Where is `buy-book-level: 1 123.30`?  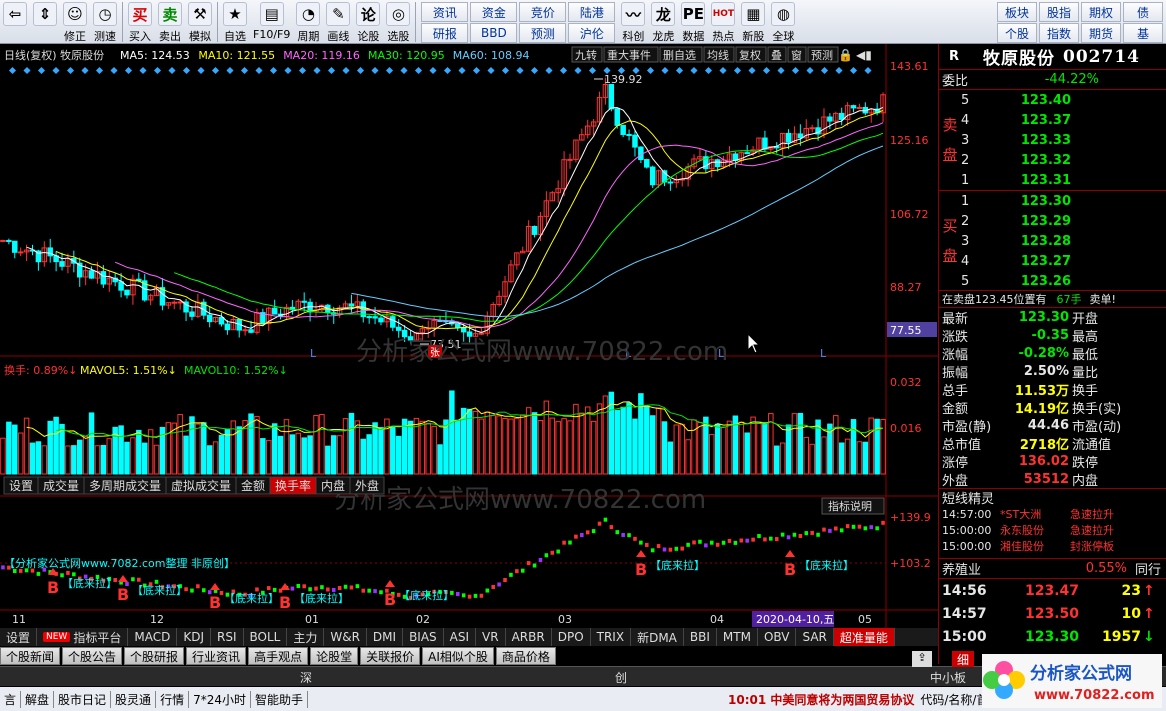 buy-book-level: 1 123.30 is located at coordinates (1052, 201).